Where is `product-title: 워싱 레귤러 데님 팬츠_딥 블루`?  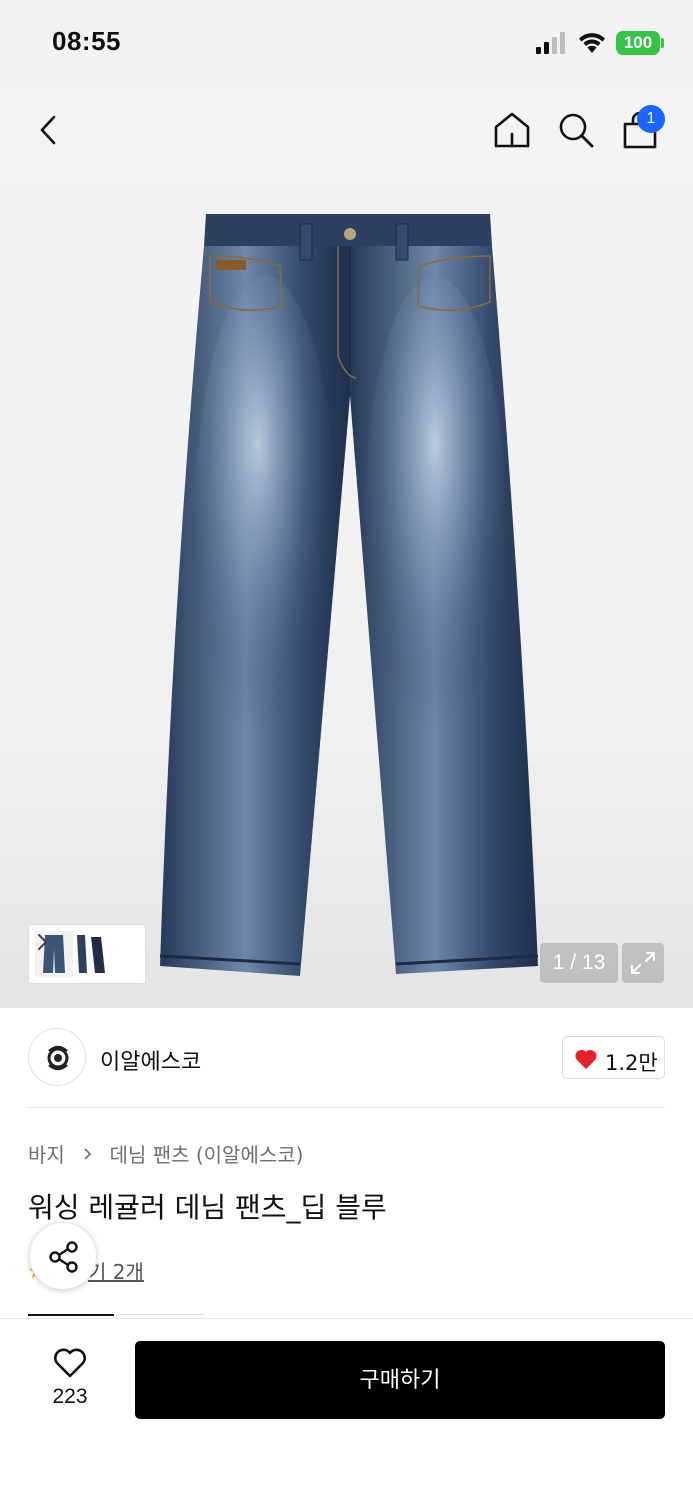
product-title: 워싱 레귤러 데님 팬츠_딥 블루 is located at coordinates (207, 1207).